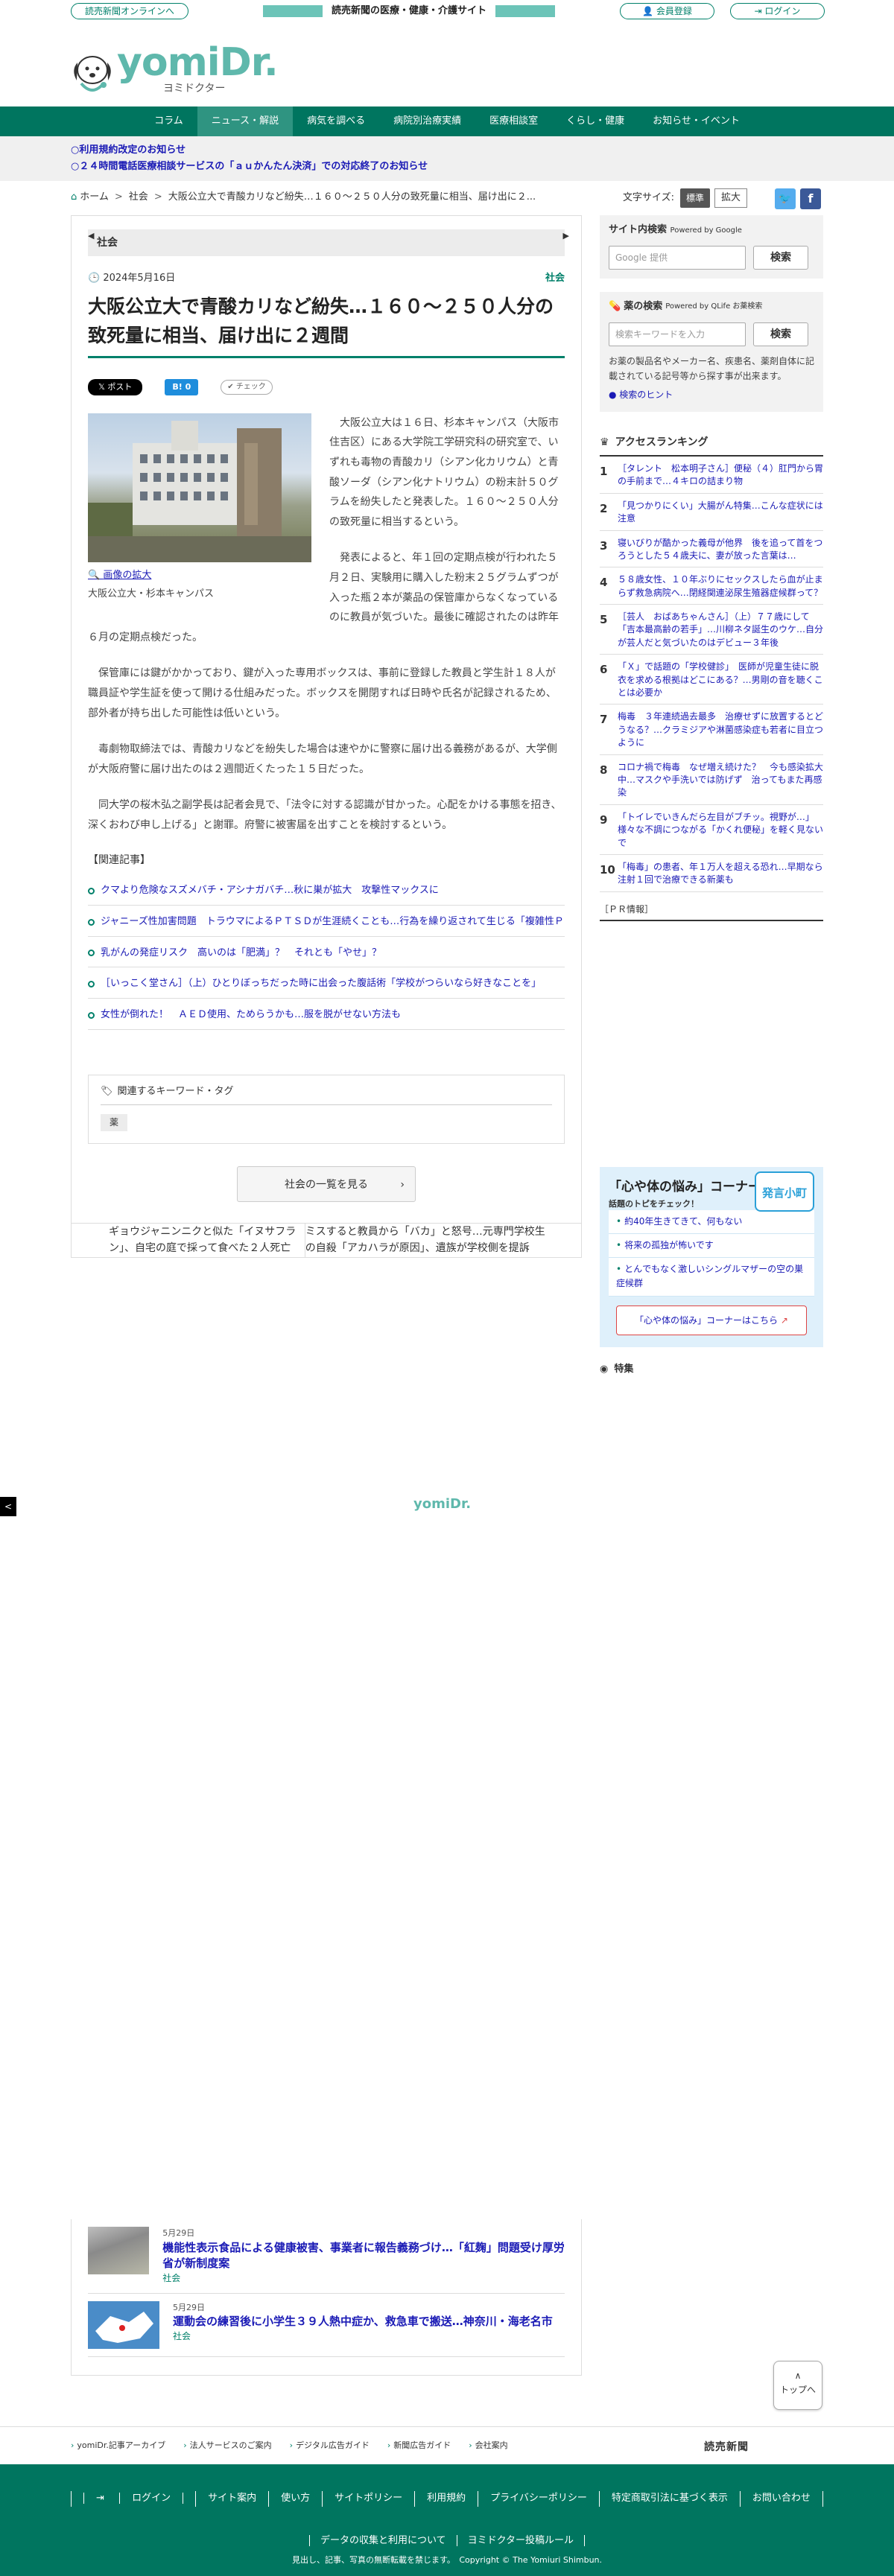 This screenshot has height=2576, width=894. What do you see at coordinates (383, 2540) in the screenshot?
I see `footer-nav-link: データの収集と利用について` at bounding box center [383, 2540].